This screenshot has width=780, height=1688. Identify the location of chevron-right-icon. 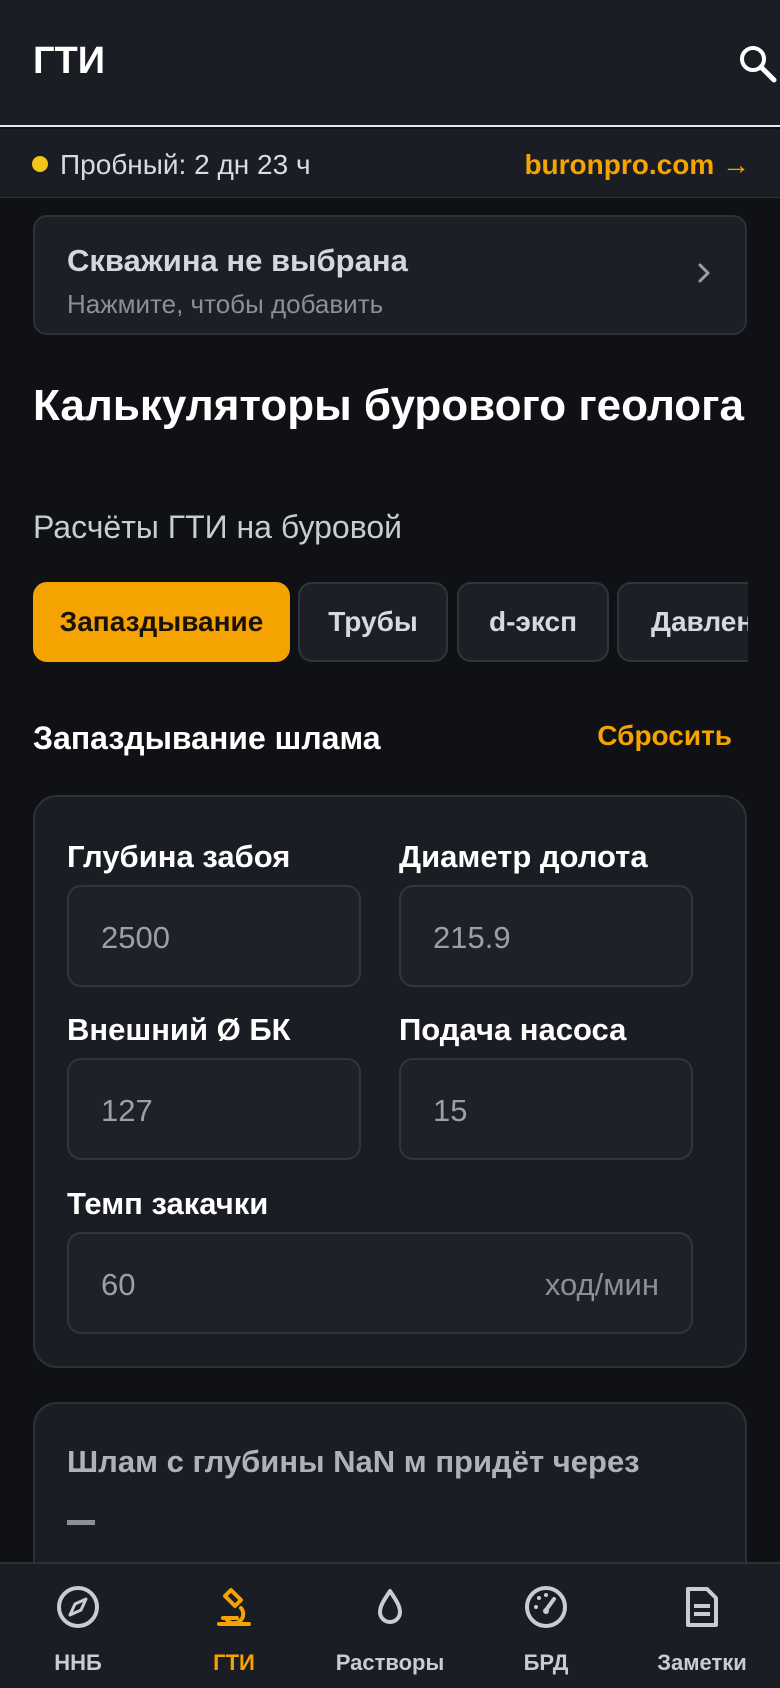
(704, 273).